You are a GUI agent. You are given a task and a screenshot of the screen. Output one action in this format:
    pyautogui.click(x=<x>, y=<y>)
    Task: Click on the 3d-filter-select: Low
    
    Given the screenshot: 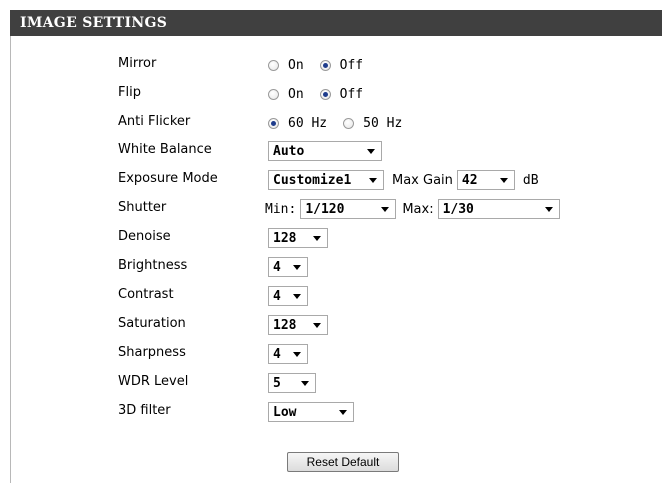 What is the action you would take?
    pyautogui.click(x=311, y=412)
    